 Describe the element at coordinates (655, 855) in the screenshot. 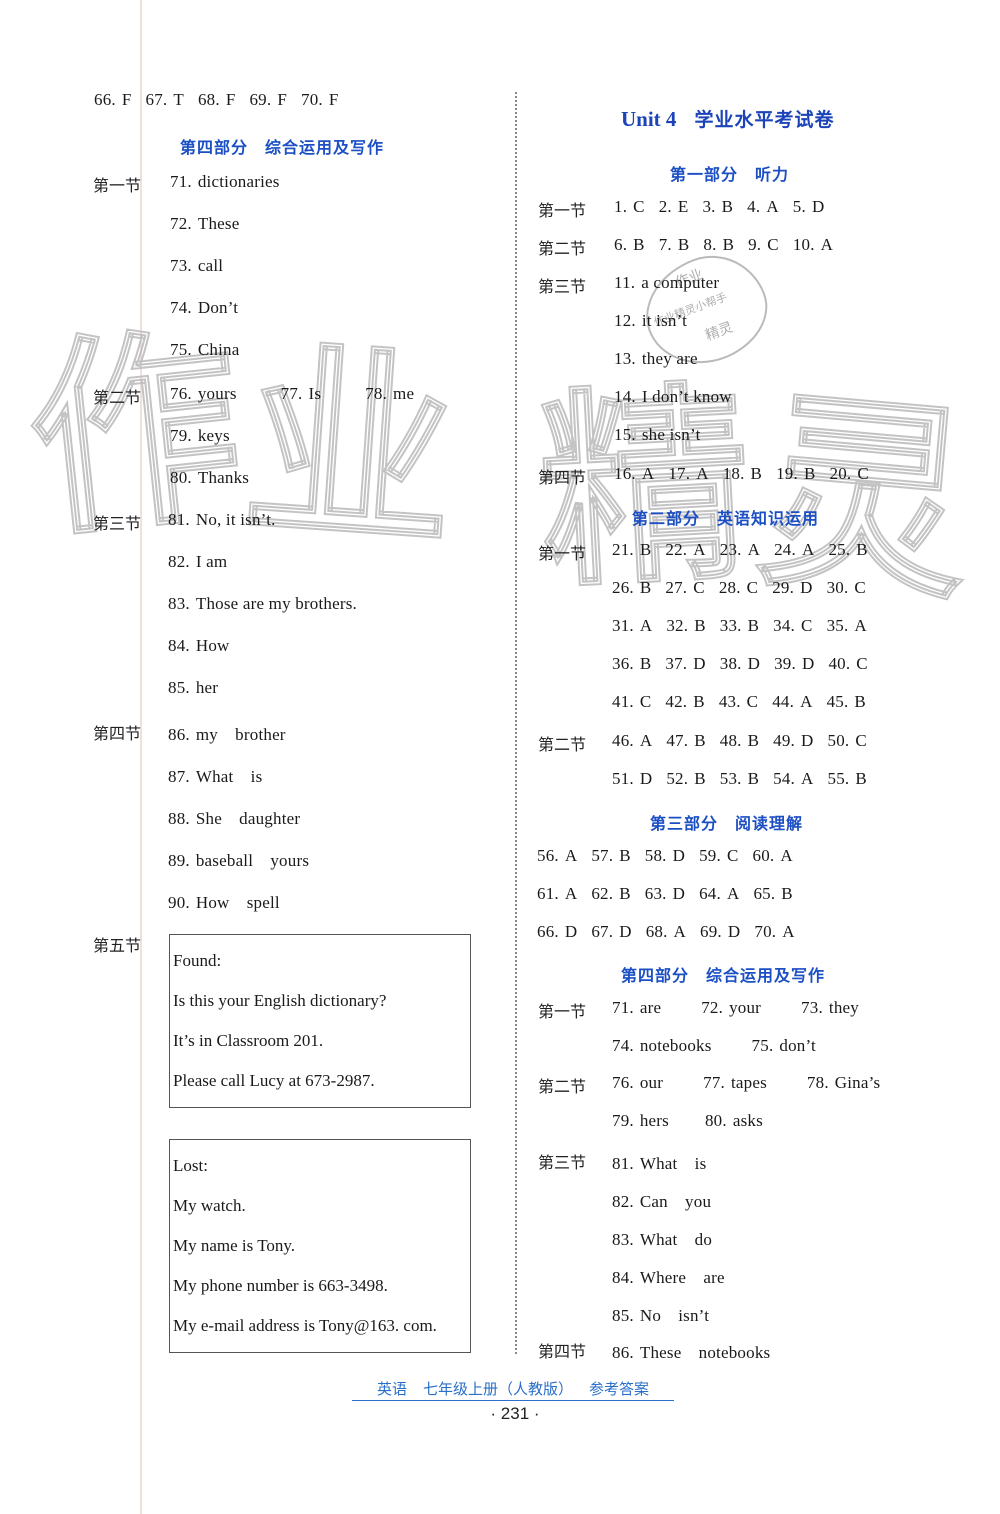

I see `question-number: 58.` at that location.